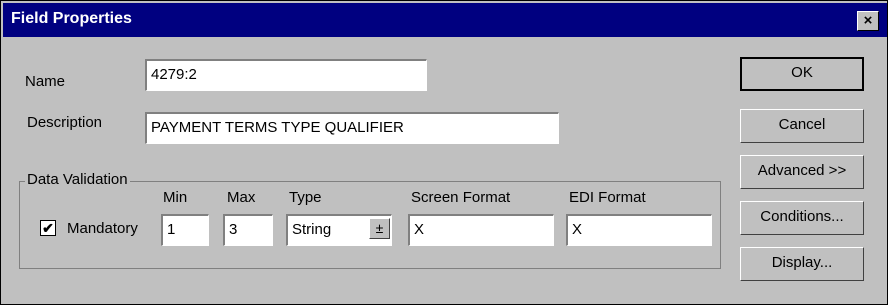 The height and width of the screenshot is (307, 890). I want to click on ok-button: OK, so click(802, 74).